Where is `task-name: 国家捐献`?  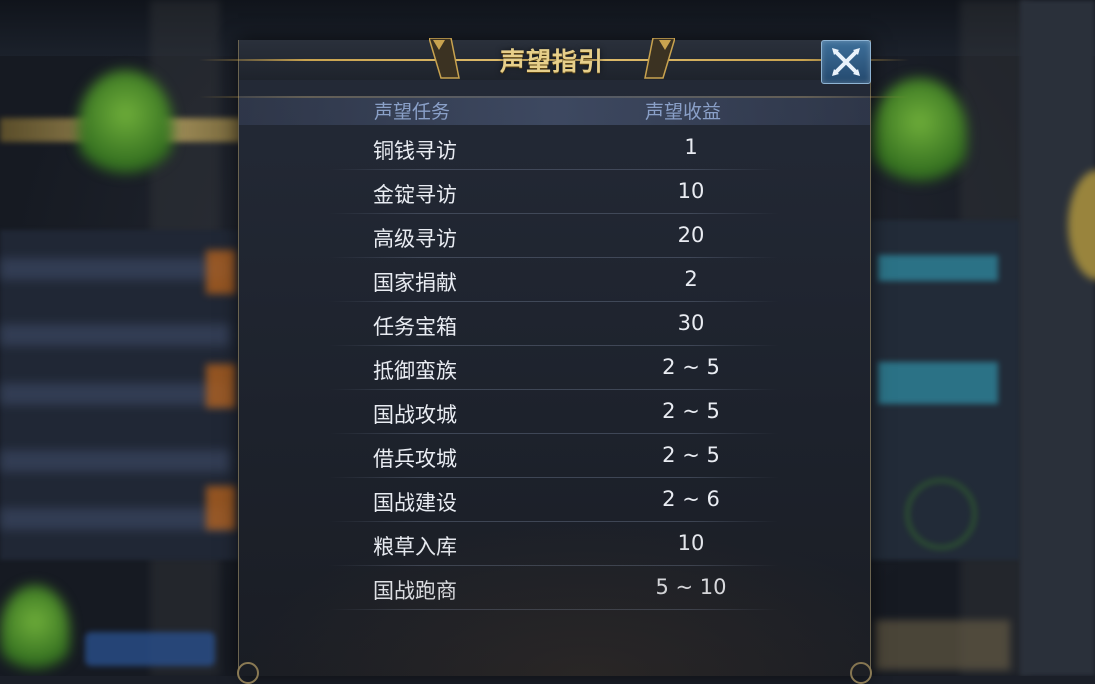
task-name: 国家捐献 is located at coordinates (415, 283).